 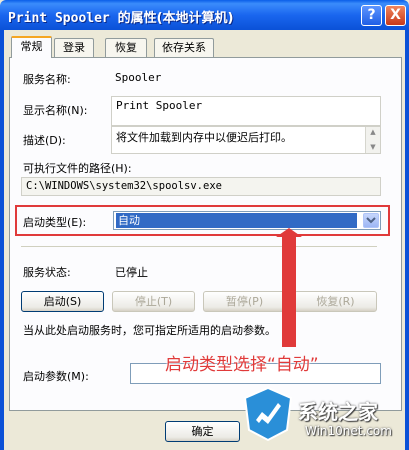 I want to click on watermark-title: 系统之家, so click(x=338, y=412).